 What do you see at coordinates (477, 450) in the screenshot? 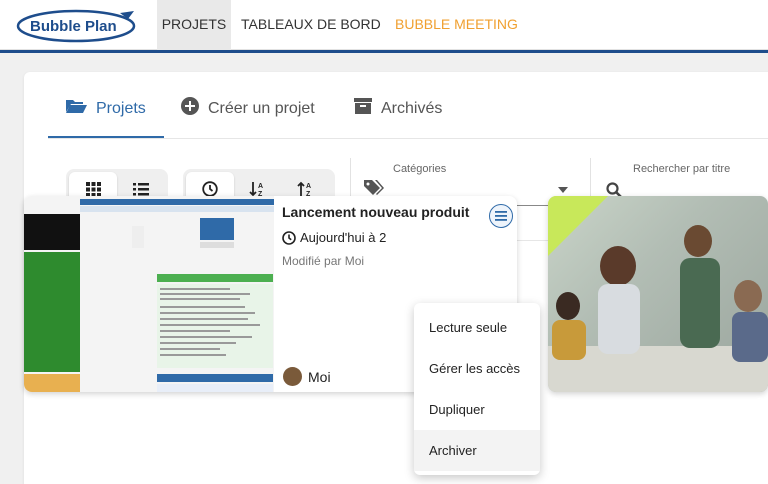
I see `menu-item-archiver: Archiver` at bounding box center [477, 450].